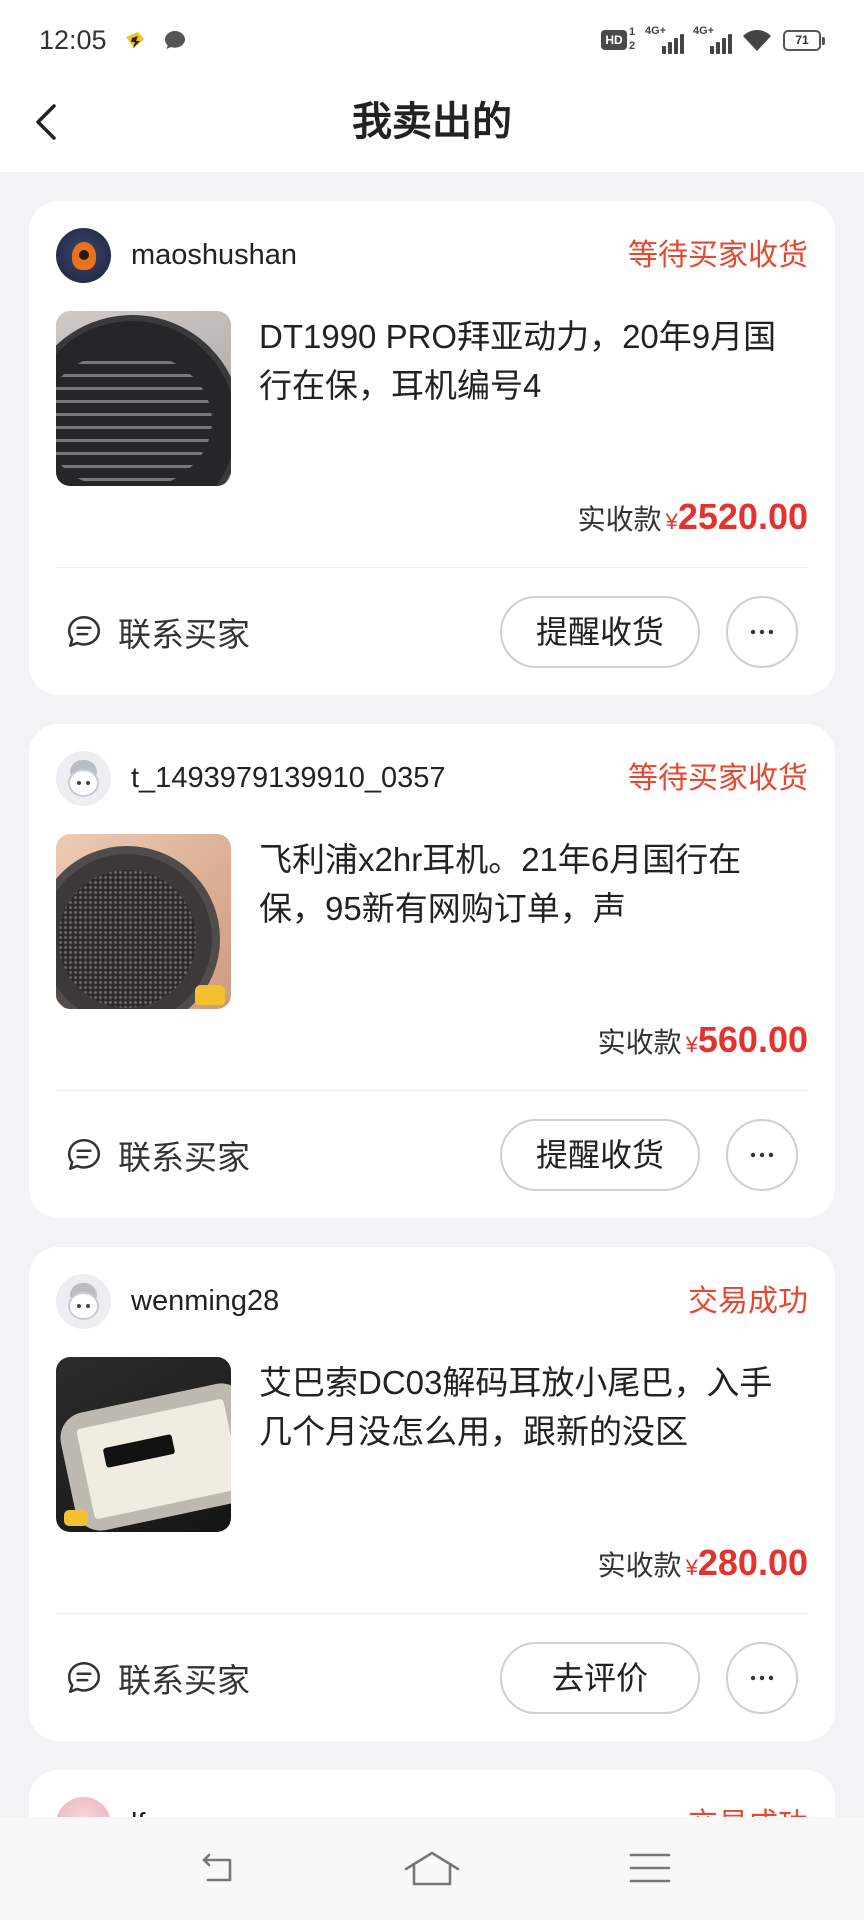 The image size is (864, 1920). What do you see at coordinates (432, 1301) in the screenshot?
I see `buyer-row: wenming28 交易成功` at bounding box center [432, 1301].